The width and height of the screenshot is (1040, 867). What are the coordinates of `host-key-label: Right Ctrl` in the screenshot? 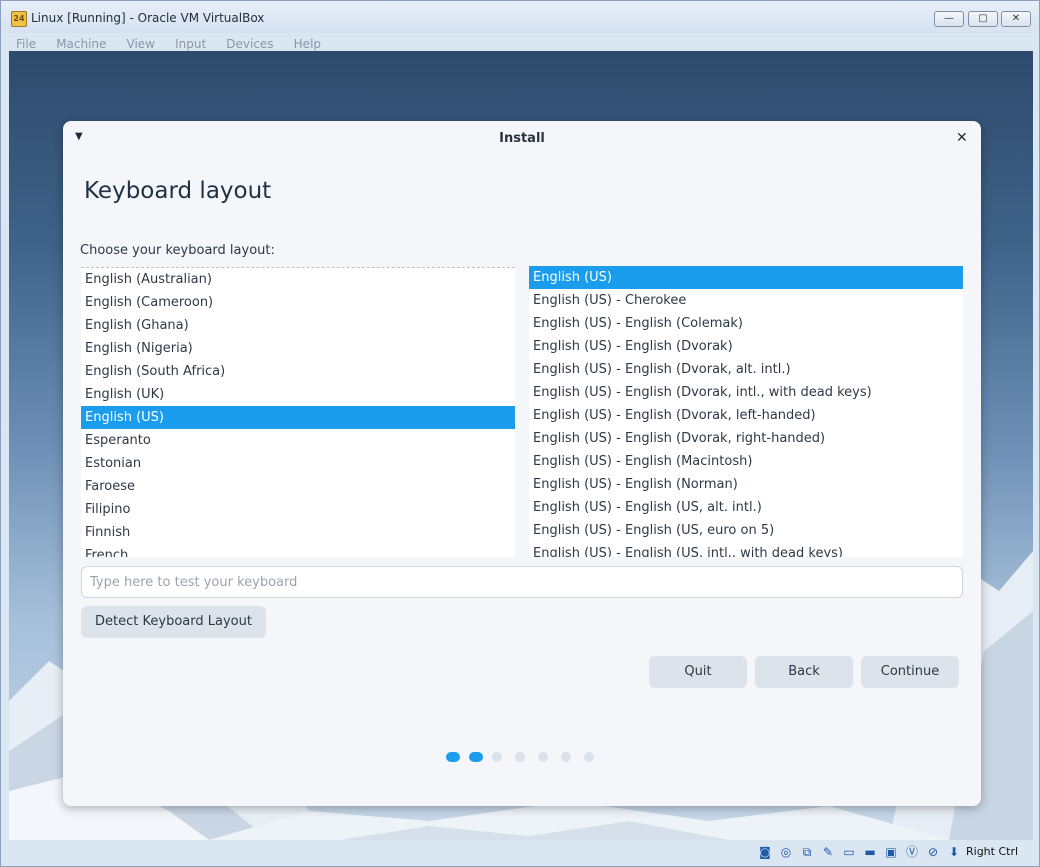 It's located at (992, 851).